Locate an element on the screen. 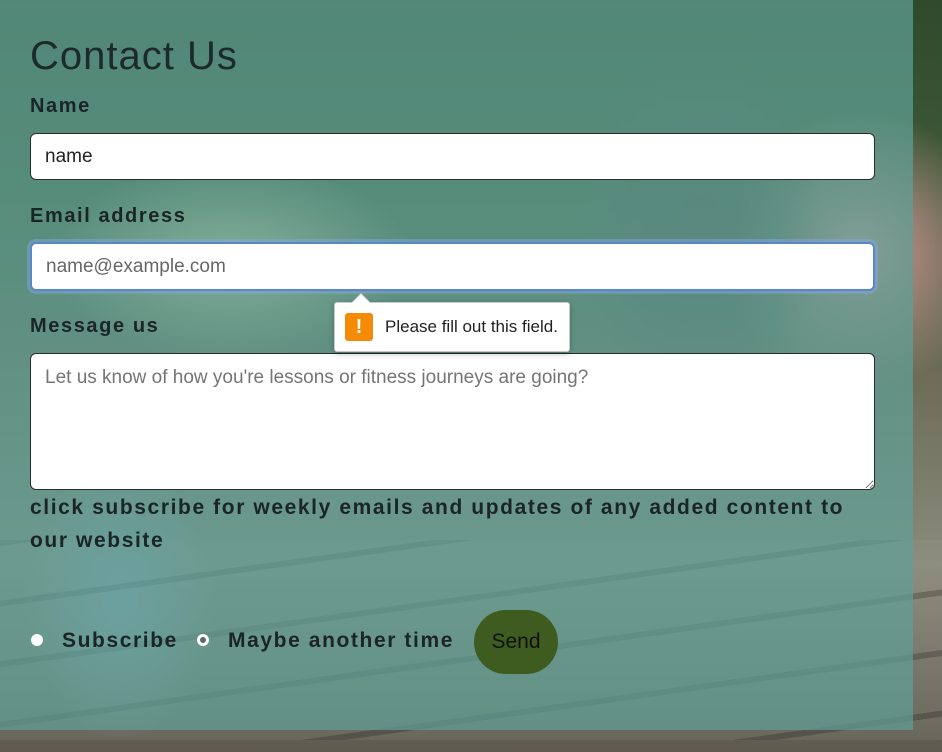 Image resolution: width=942 pixels, height=752 pixels. validation-message: Please fill out this field. is located at coordinates (471, 326).